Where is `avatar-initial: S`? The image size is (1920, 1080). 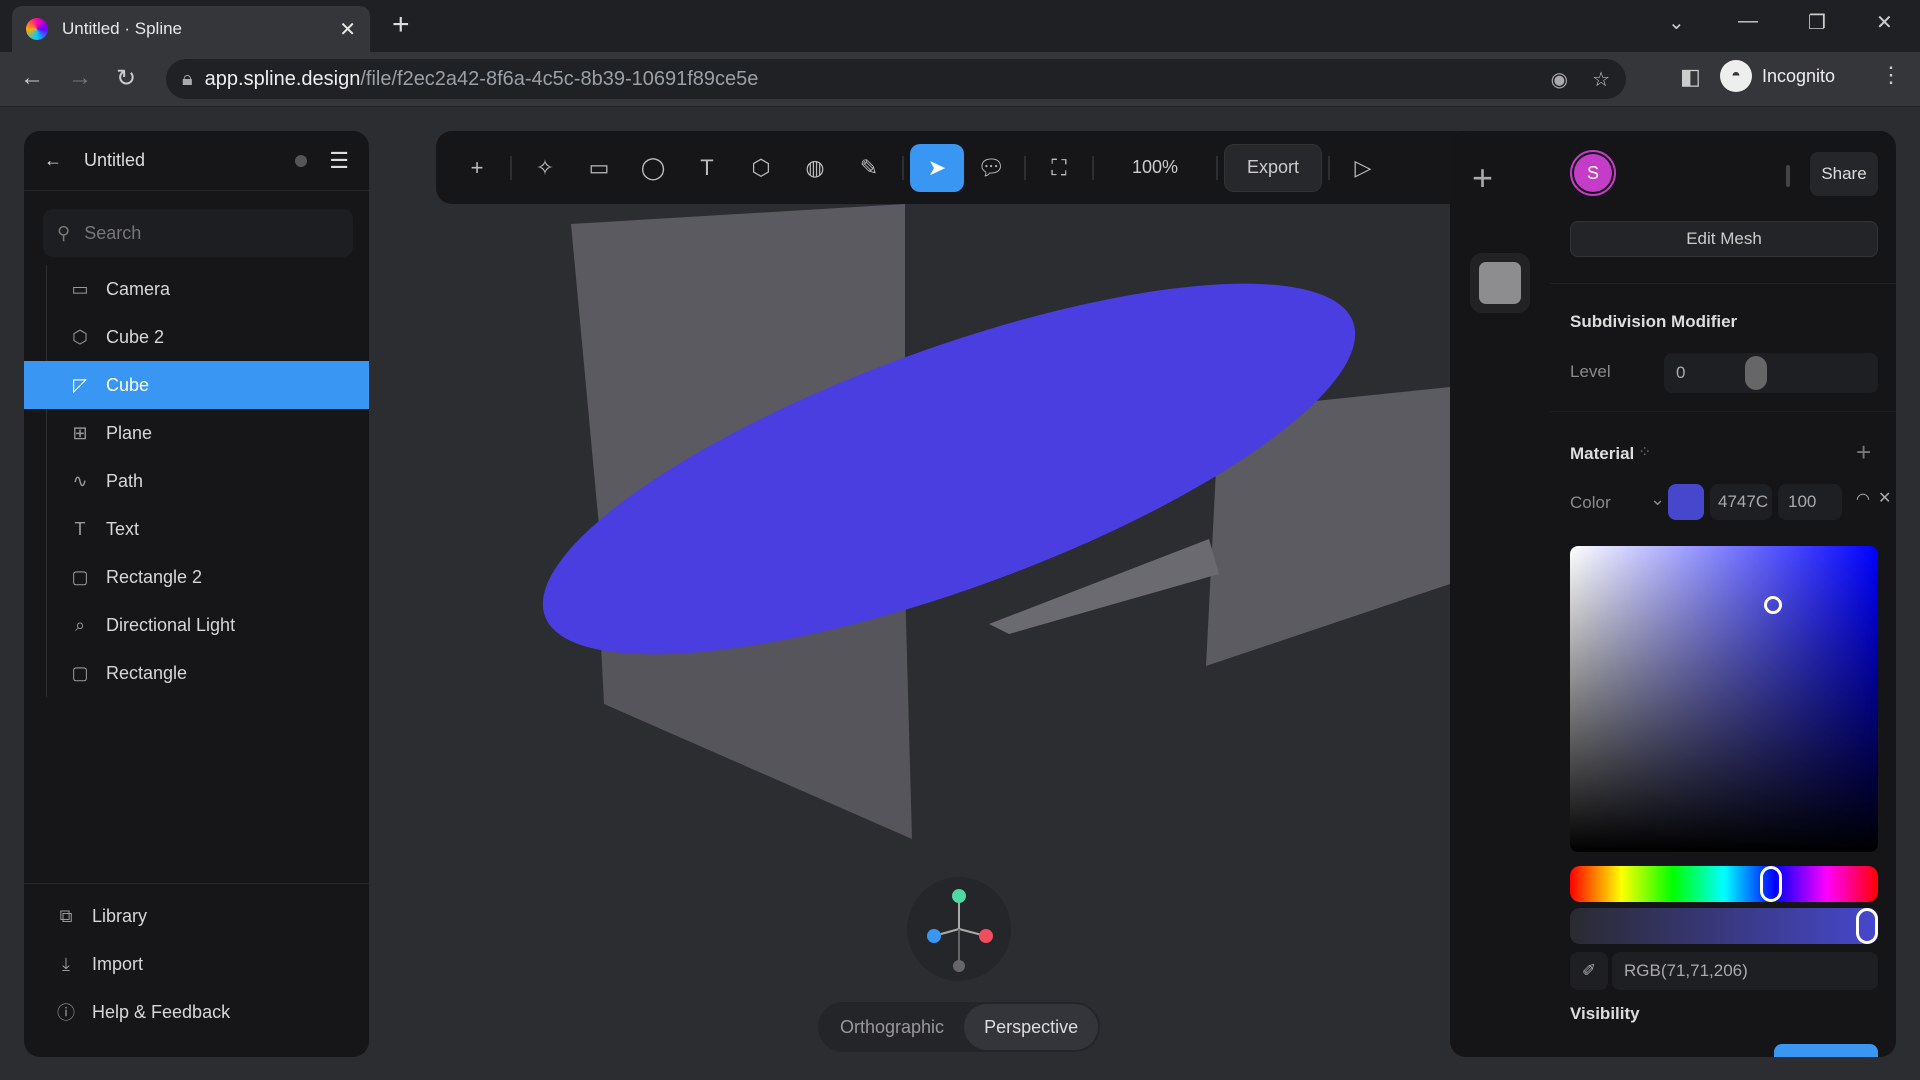
avatar-initial: S is located at coordinates (1593, 173).